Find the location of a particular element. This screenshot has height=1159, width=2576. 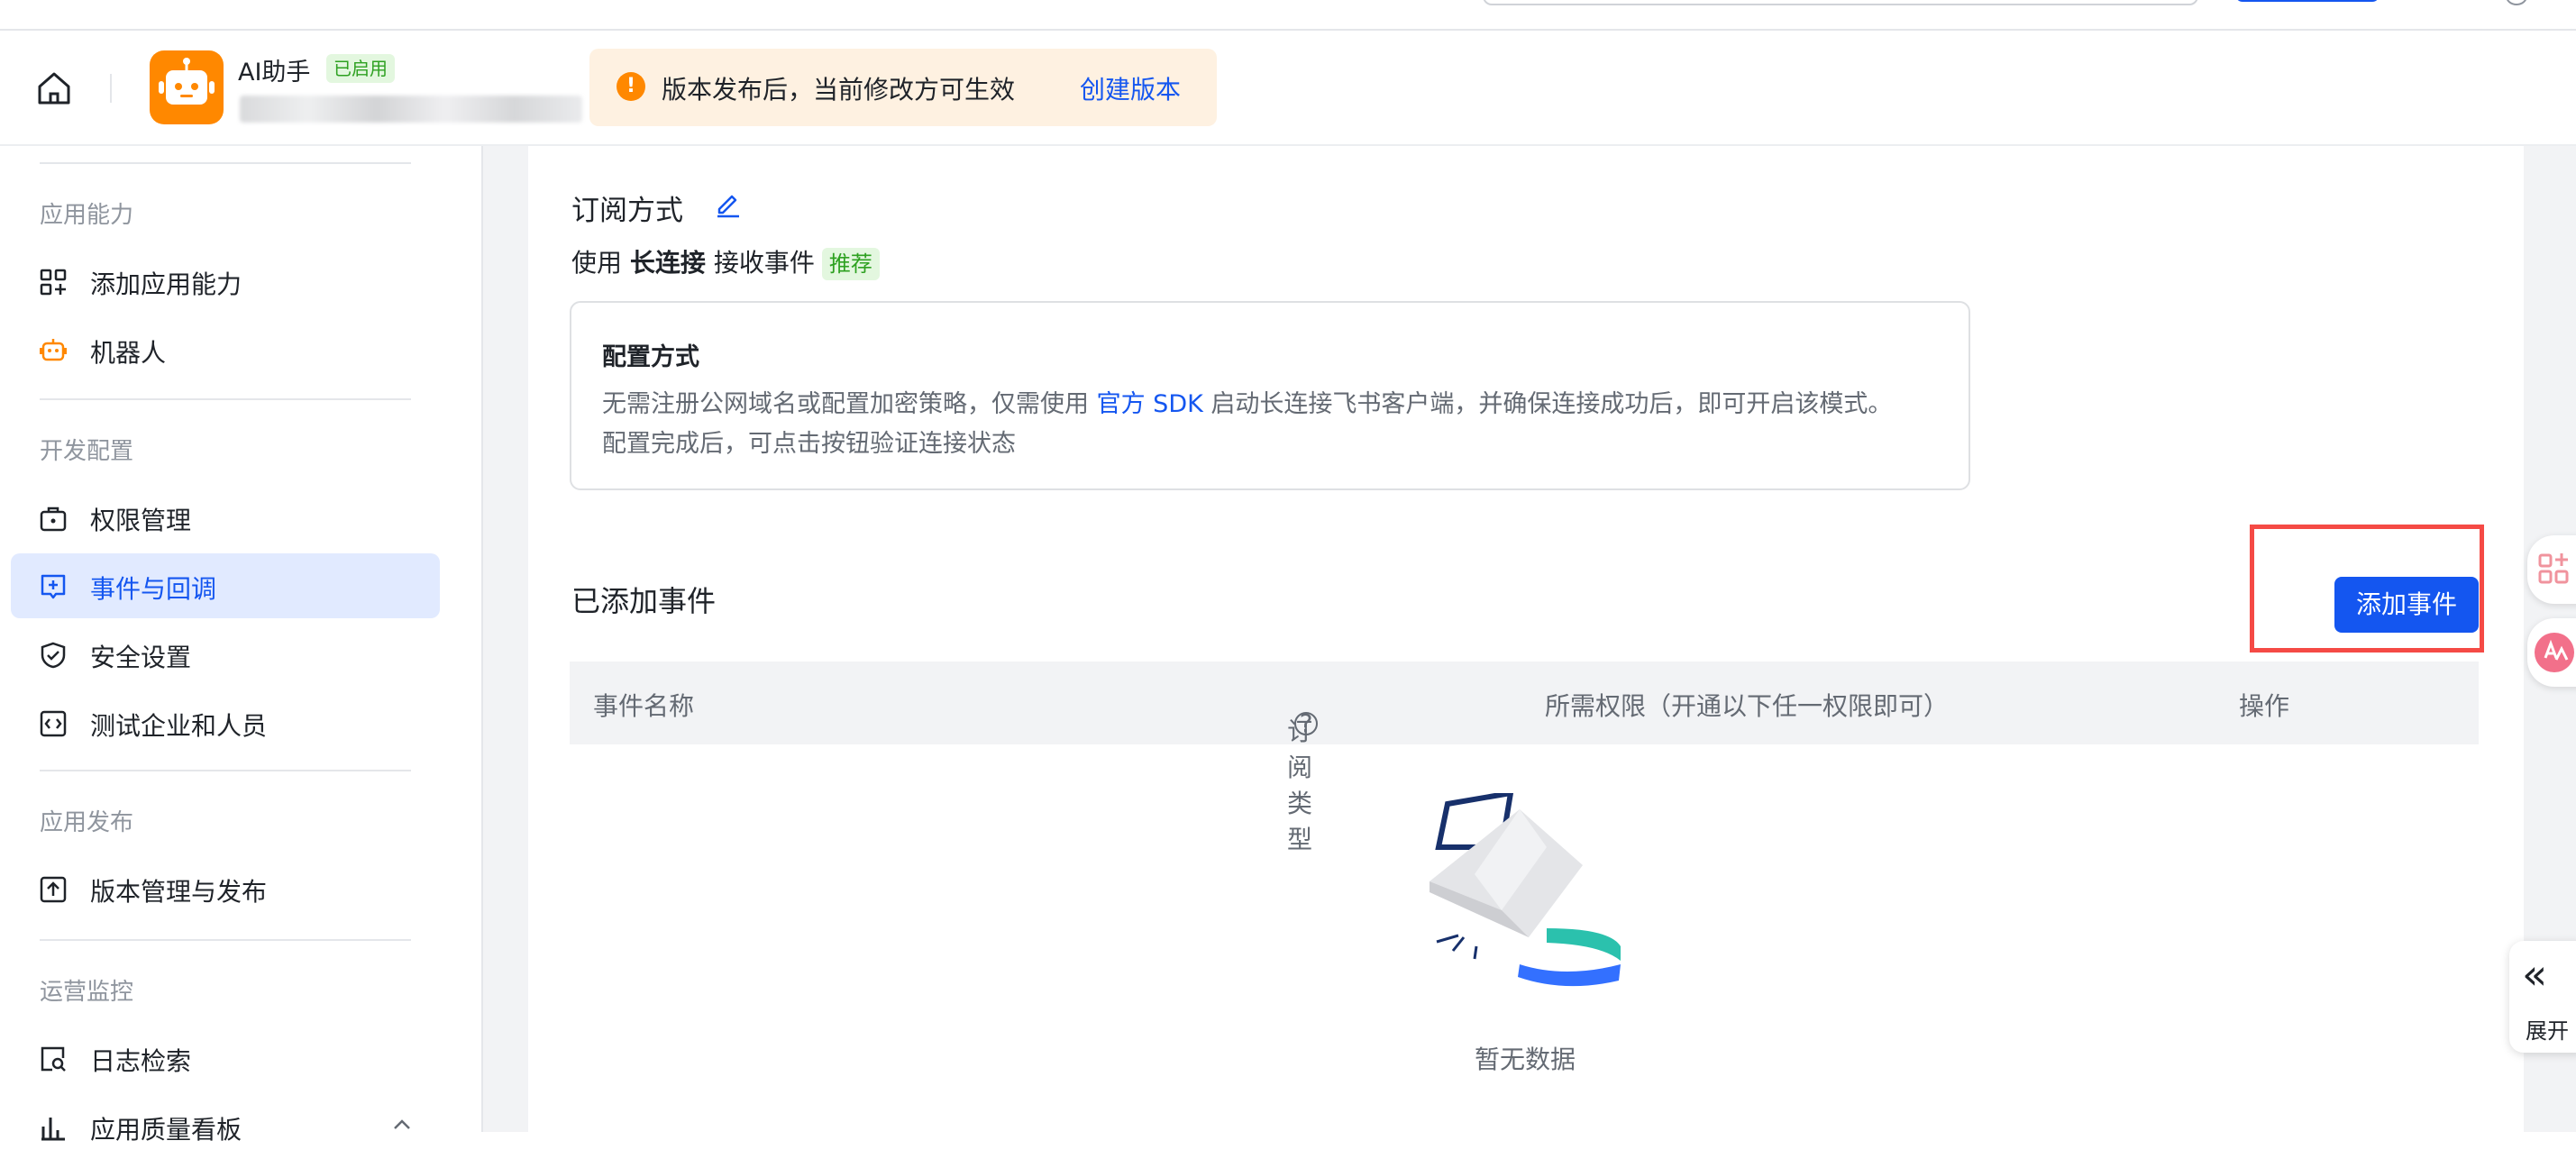

notice-text: 版本发布后，当前修改方可生效 is located at coordinates (839, 90).